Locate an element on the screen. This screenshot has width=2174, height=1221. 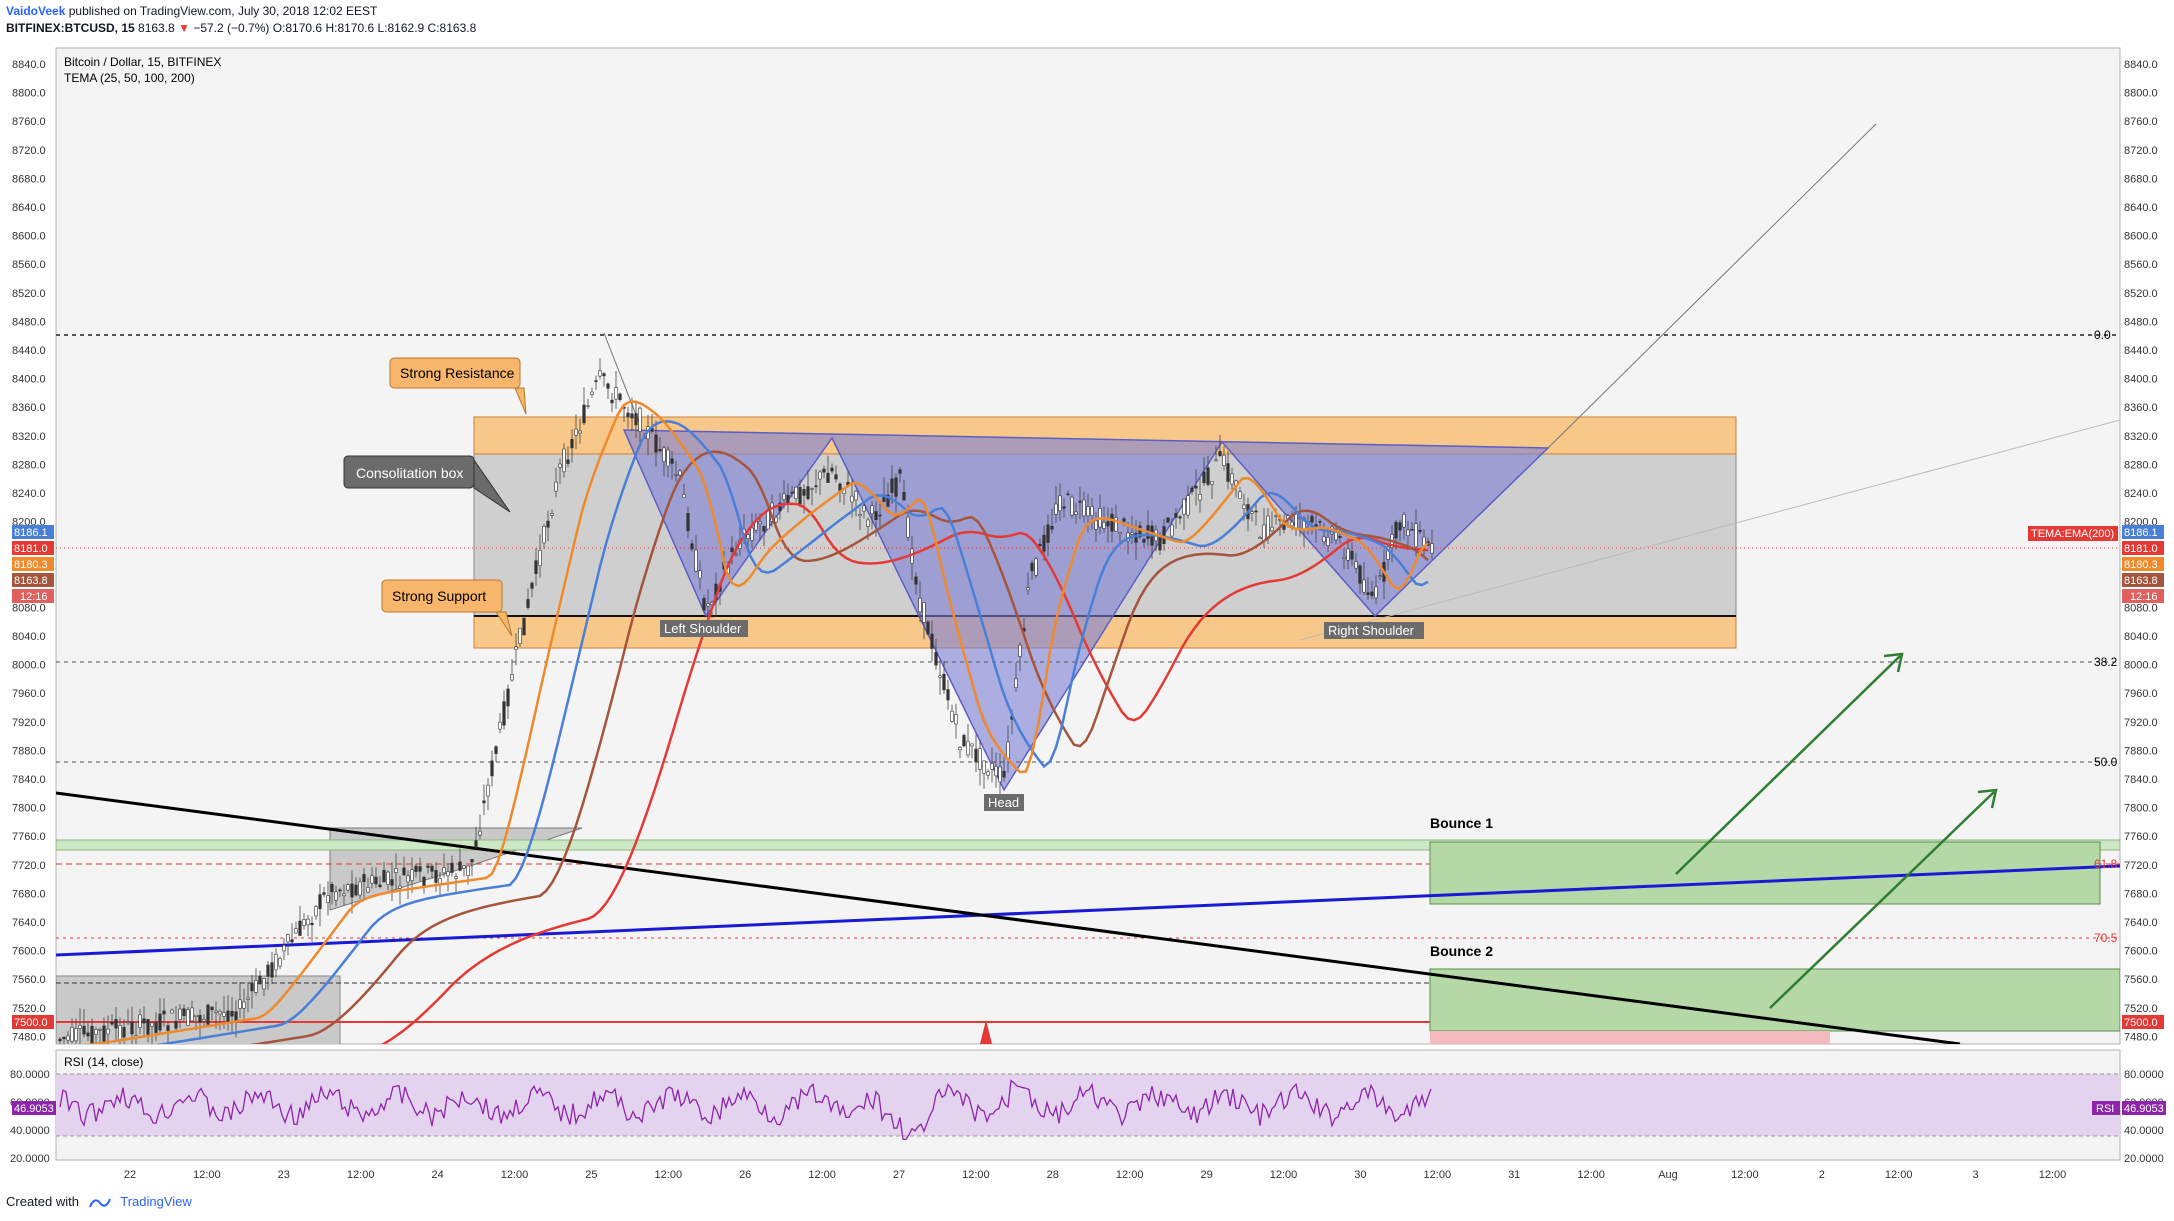
price-tick: 8680.0 is located at coordinates (2141, 179).